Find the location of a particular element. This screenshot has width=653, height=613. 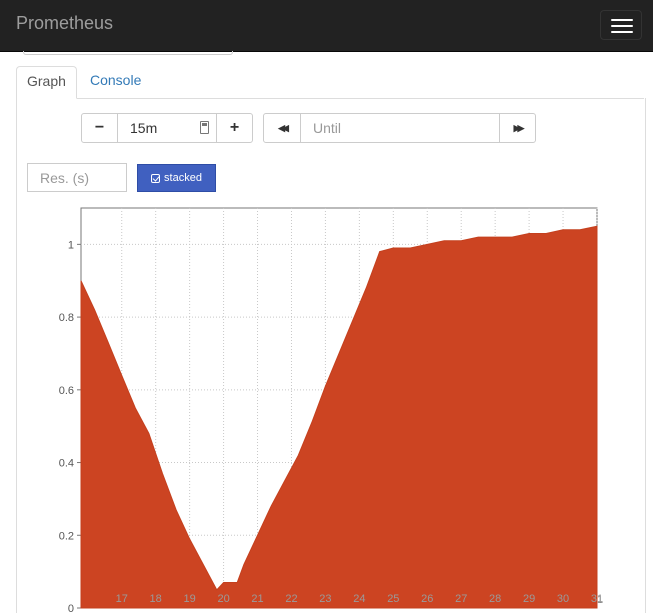

calculator-icon is located at coordinates (204, 127).